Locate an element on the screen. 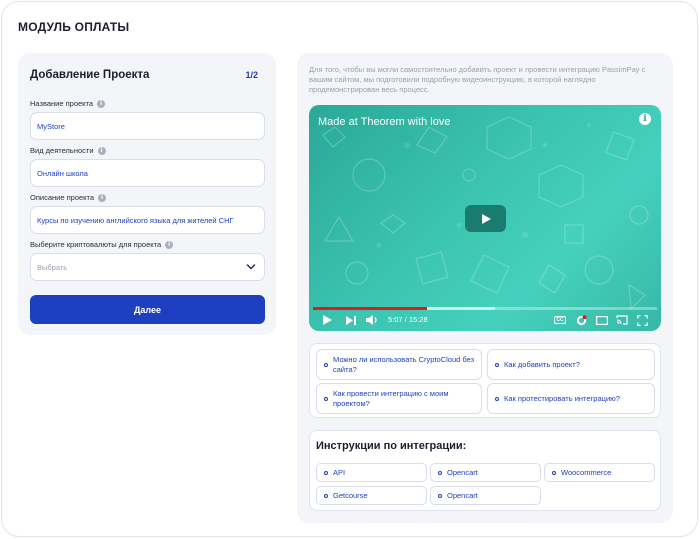 The image size is (700, 539). video-controls: 5:07 / 15:28 CC is located at coordinates (485, 321).